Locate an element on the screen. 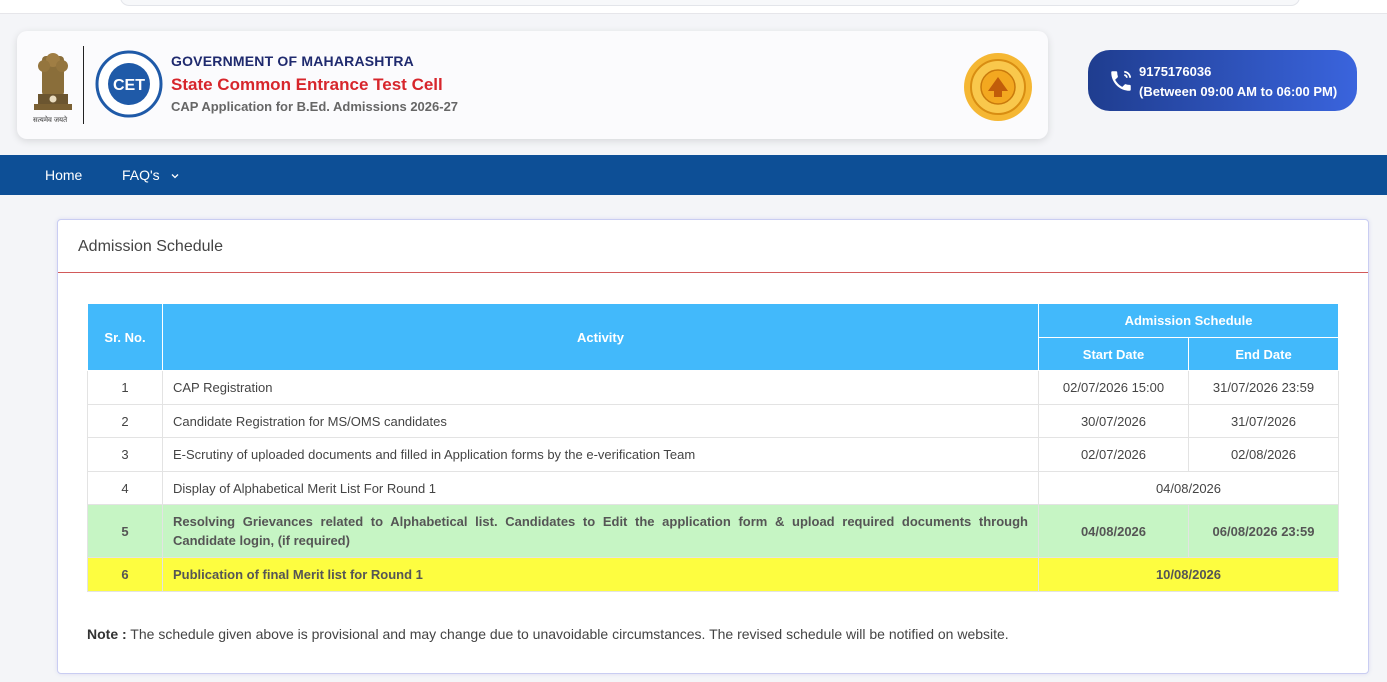  cell-start: 02/07/2026 15:00 is located at coordinates (1113, 387).